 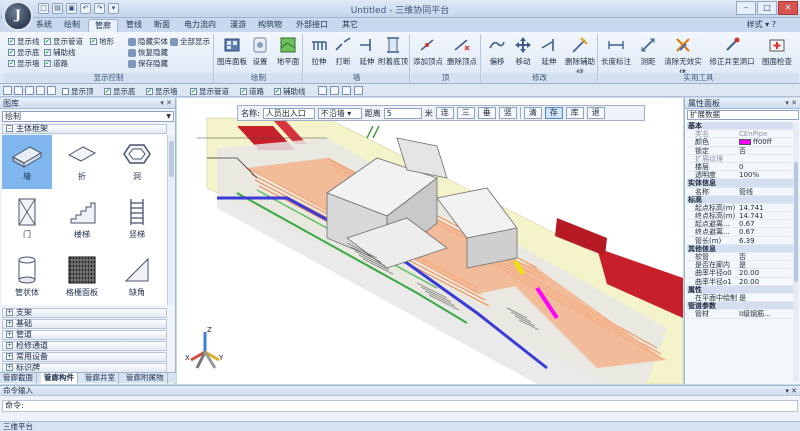 I want to click on property-row: 是否在廊内 是, so click(x=740, y=265).